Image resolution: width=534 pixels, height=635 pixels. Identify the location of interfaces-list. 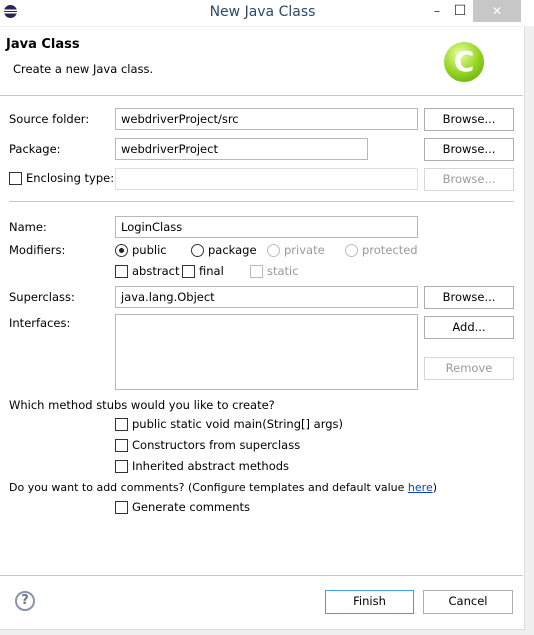
(266, 352).